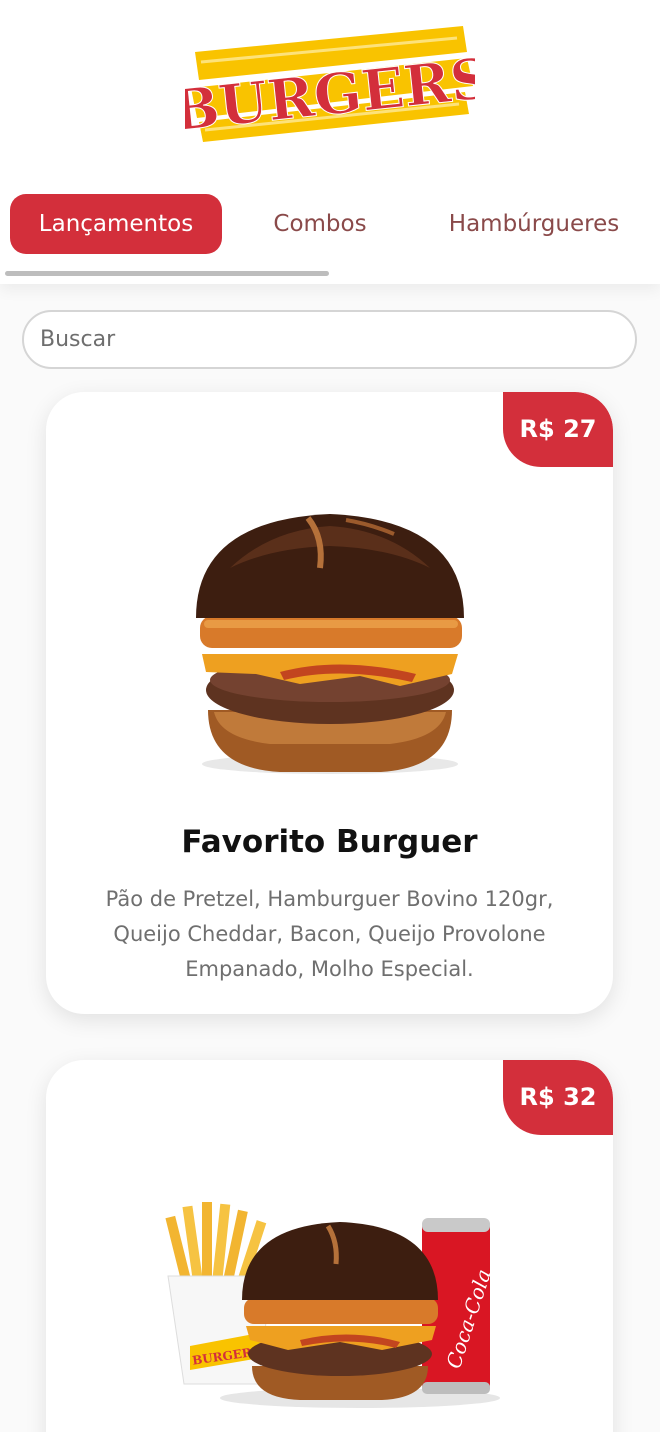 This screenshot has width=660, height=1432. Describe the element at coordinates (330, 638) in the screenshot. I see `burger-image` at that location.